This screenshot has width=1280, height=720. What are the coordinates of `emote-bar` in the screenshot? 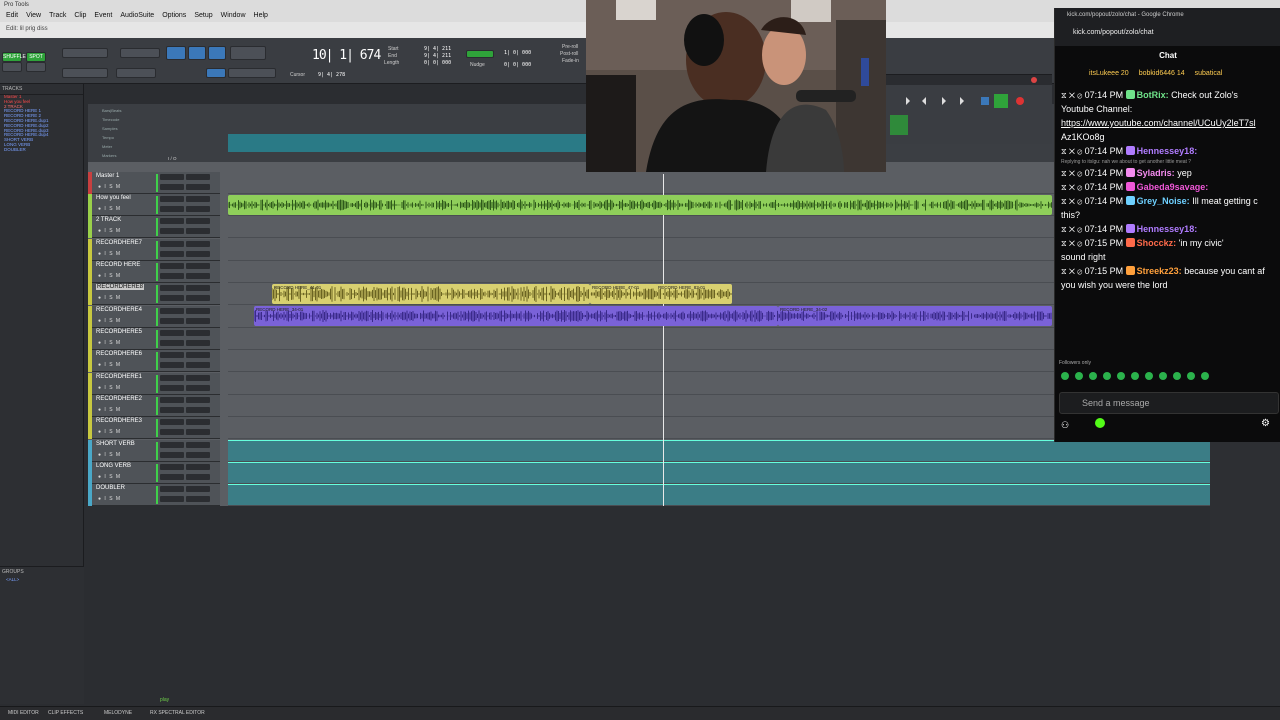 It's located at (1146, 377).